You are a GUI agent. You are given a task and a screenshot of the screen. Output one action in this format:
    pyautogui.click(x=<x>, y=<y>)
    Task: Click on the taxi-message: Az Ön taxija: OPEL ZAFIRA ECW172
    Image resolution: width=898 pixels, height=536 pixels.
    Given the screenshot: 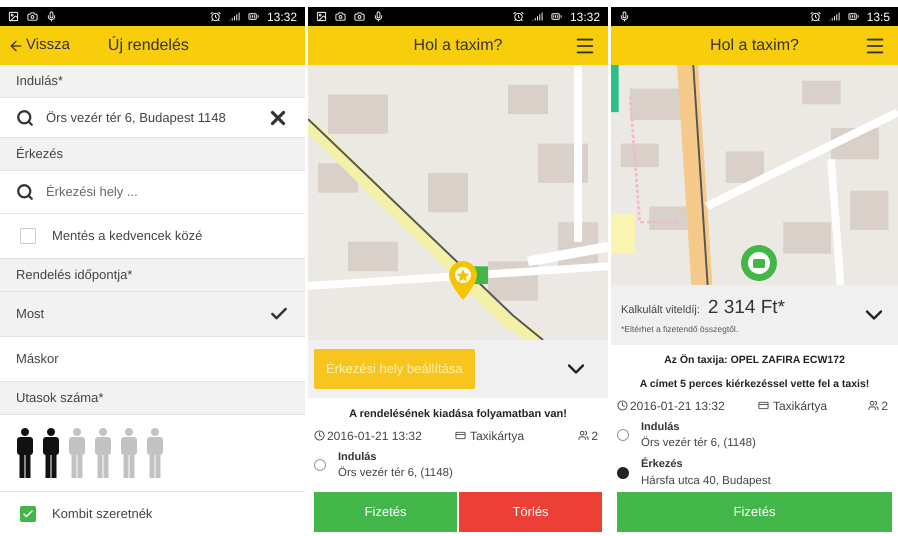 What is the action you would take?
    pyautogui.click(x=754, y=360)
    